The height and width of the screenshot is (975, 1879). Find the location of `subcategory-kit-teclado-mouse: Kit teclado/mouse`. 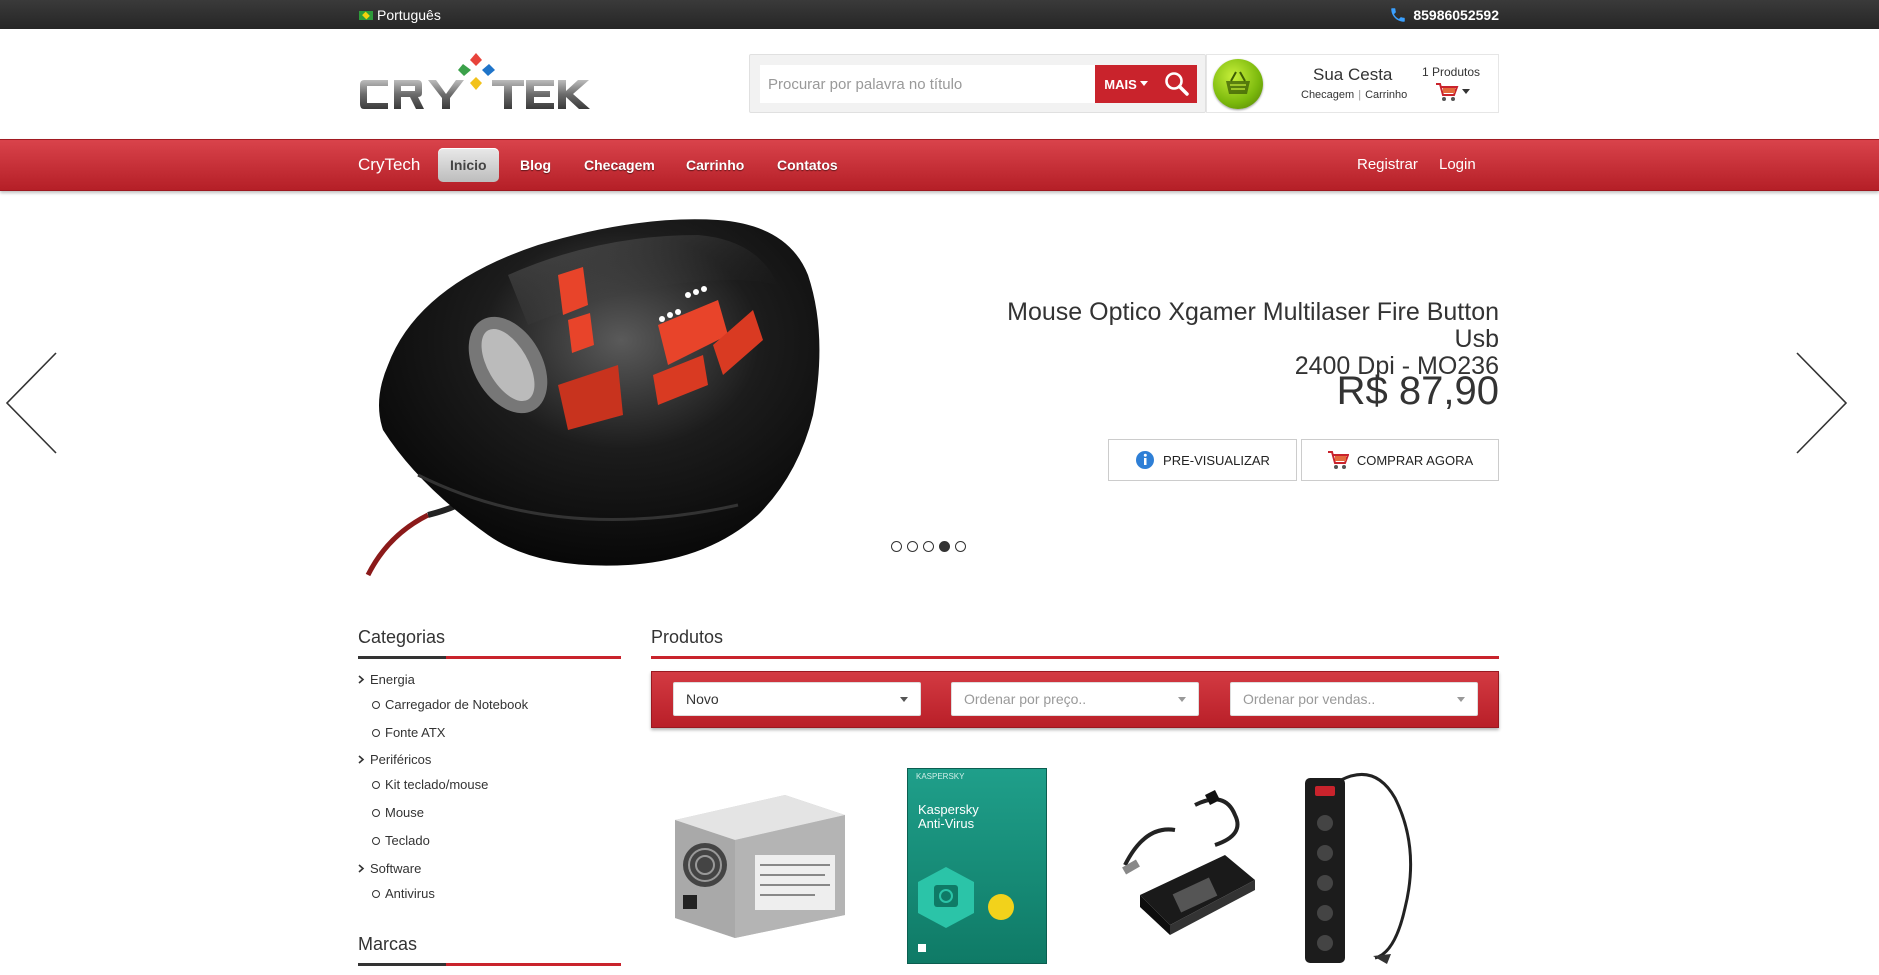

subcategory-kit-teclado-mouse: Kit teclado/mouse is located at coordinates (430, 784).